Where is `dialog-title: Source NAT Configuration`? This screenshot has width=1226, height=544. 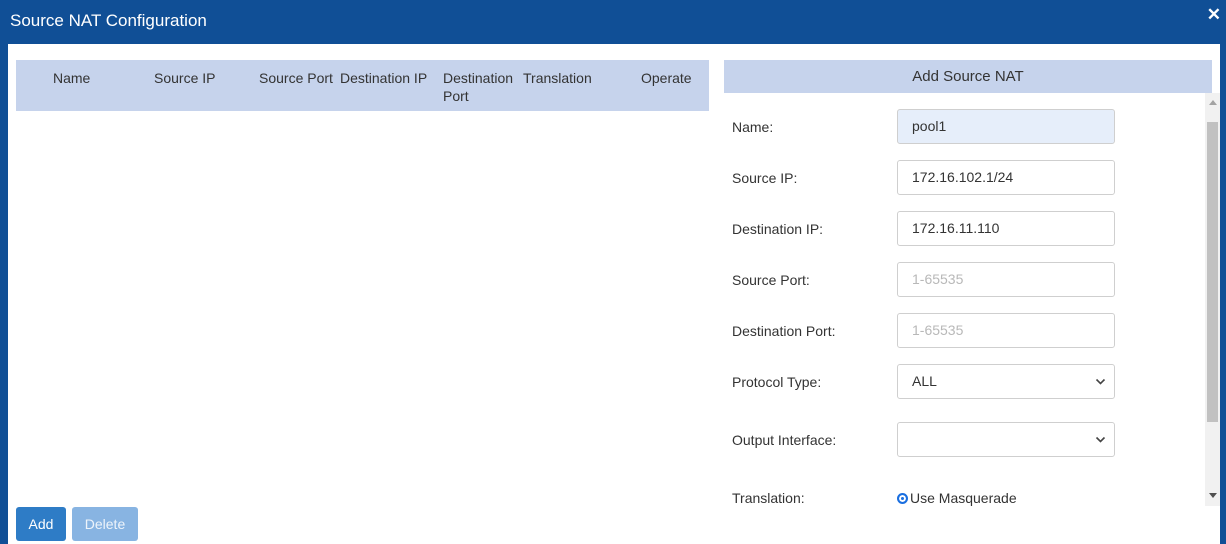 dialog-title: Source NAT Configuration is located at coordinates (108, 20).